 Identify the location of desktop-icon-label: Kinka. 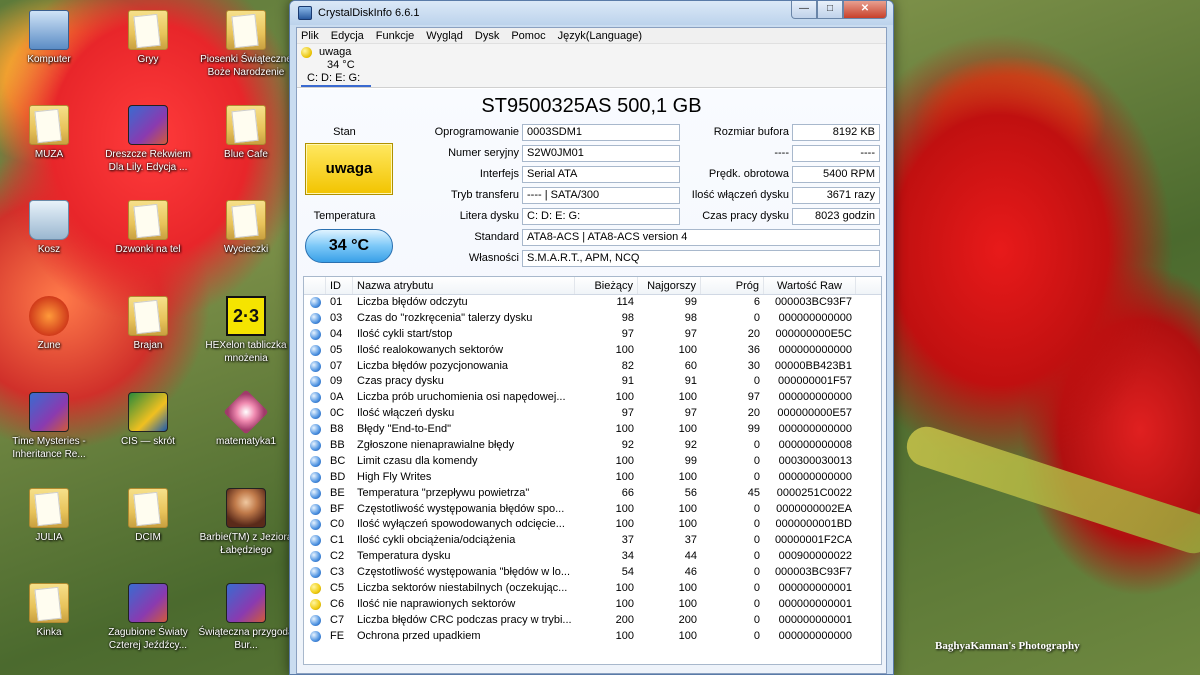
(49, 632).